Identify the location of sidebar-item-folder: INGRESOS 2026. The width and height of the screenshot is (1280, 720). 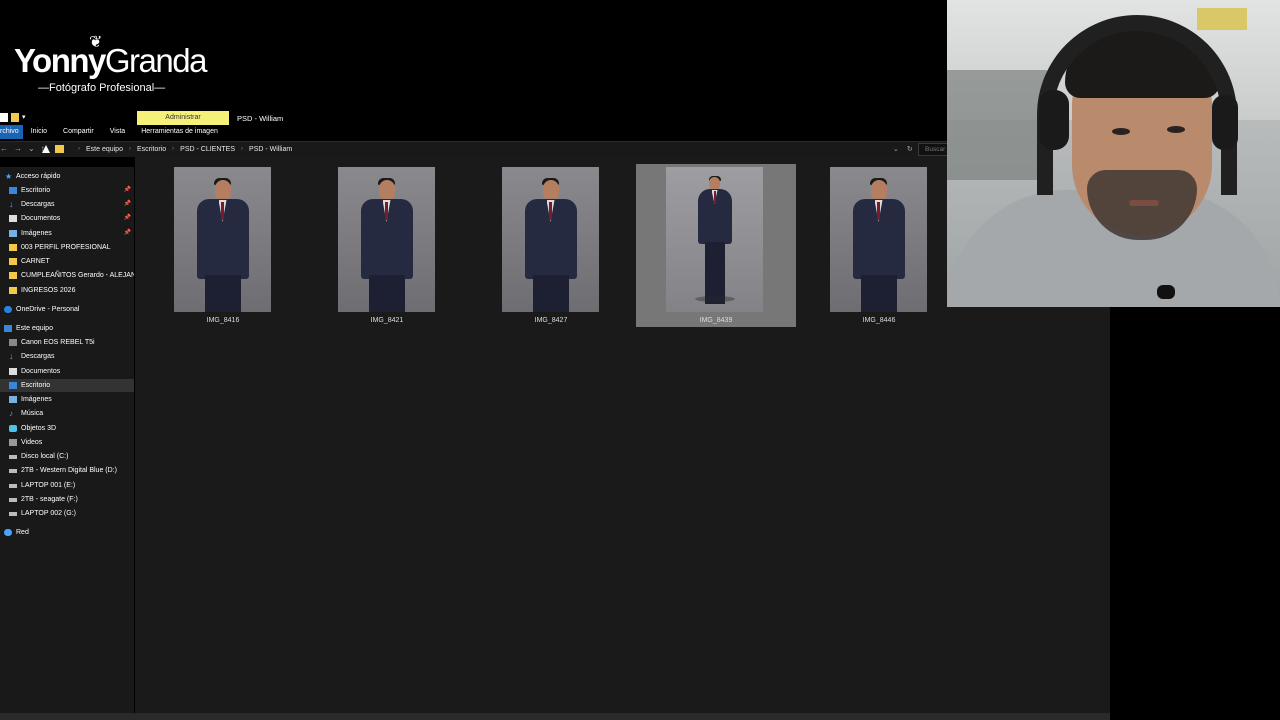
(67, 290).